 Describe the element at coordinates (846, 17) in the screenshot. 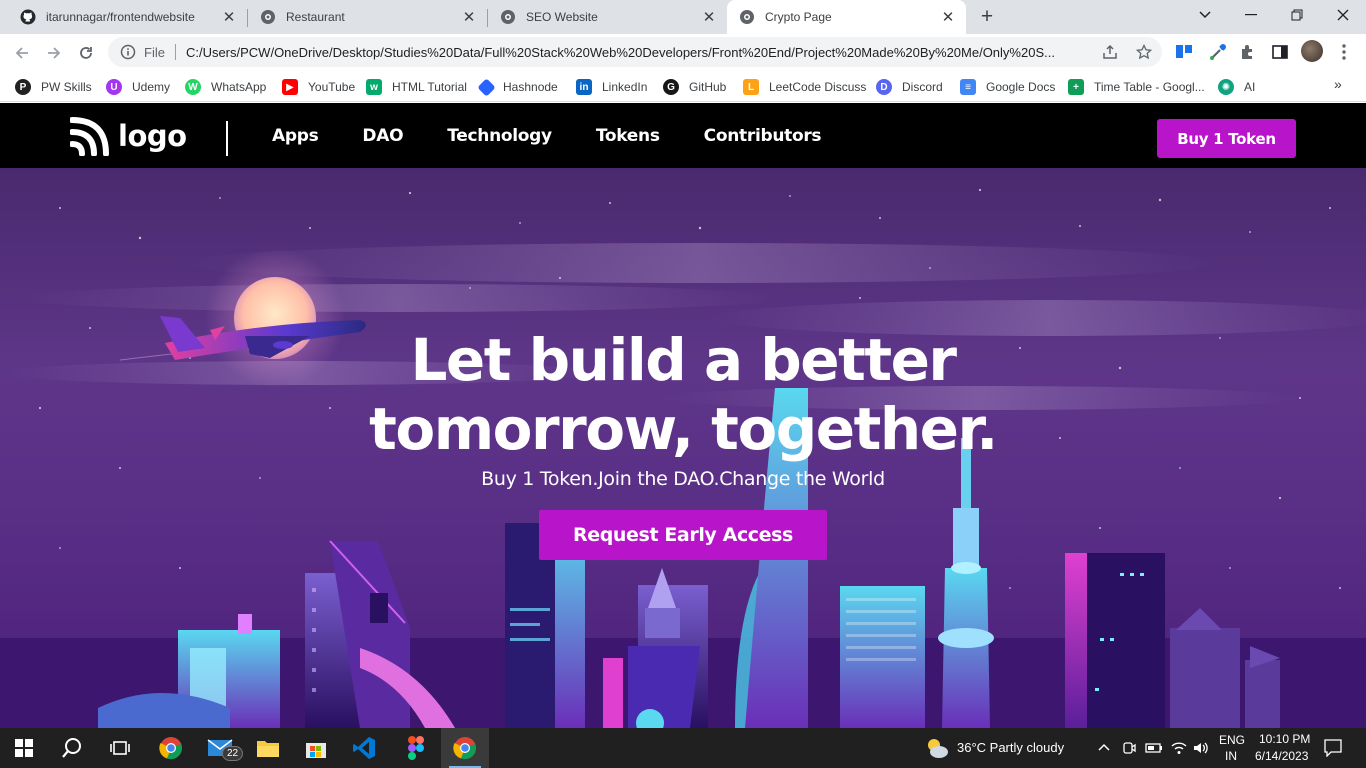

I see `tab-crypto-page: Crypto Page ✕` at that location.